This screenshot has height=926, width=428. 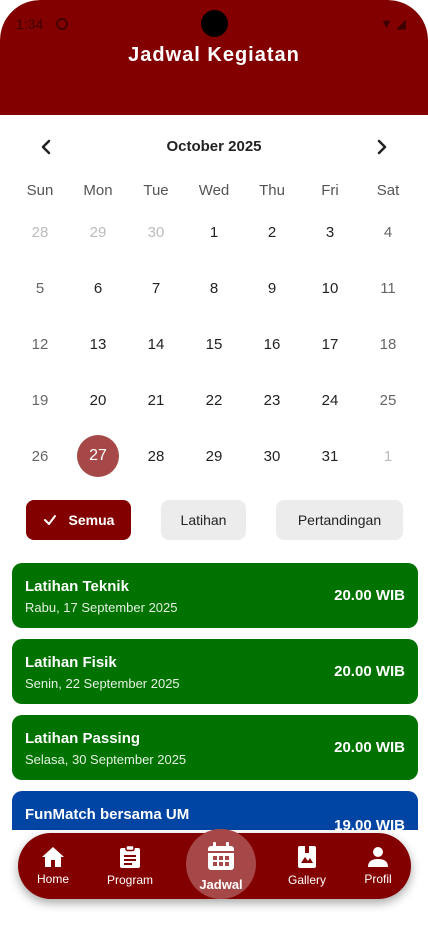 I want to click on check-icon, so click(x=50, y=520).